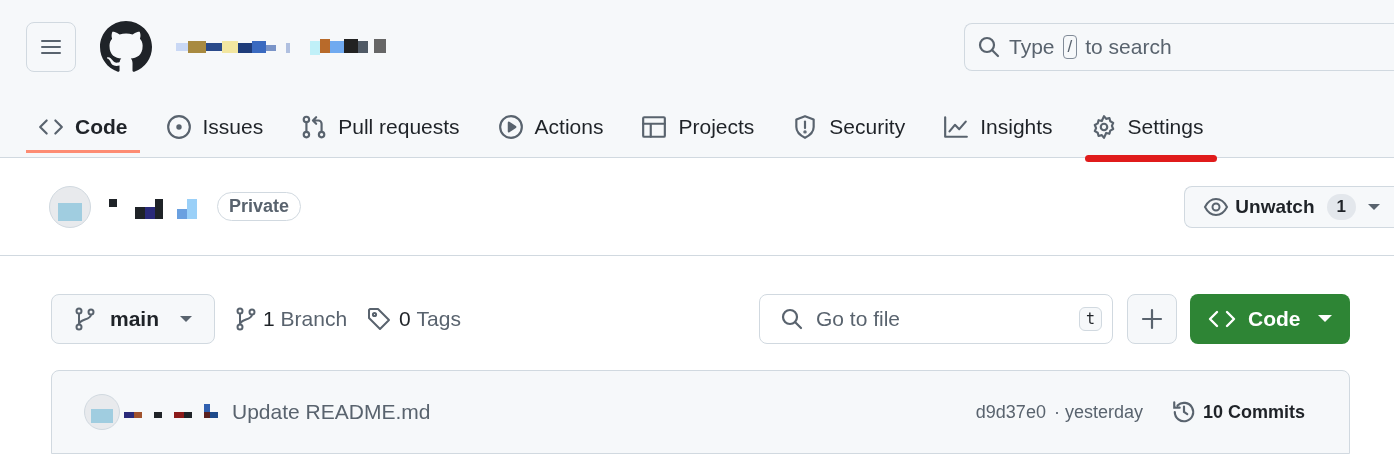 The height and width of the screenshot is (458, 1394). I want to click on code-icon, so click(1222, 319).